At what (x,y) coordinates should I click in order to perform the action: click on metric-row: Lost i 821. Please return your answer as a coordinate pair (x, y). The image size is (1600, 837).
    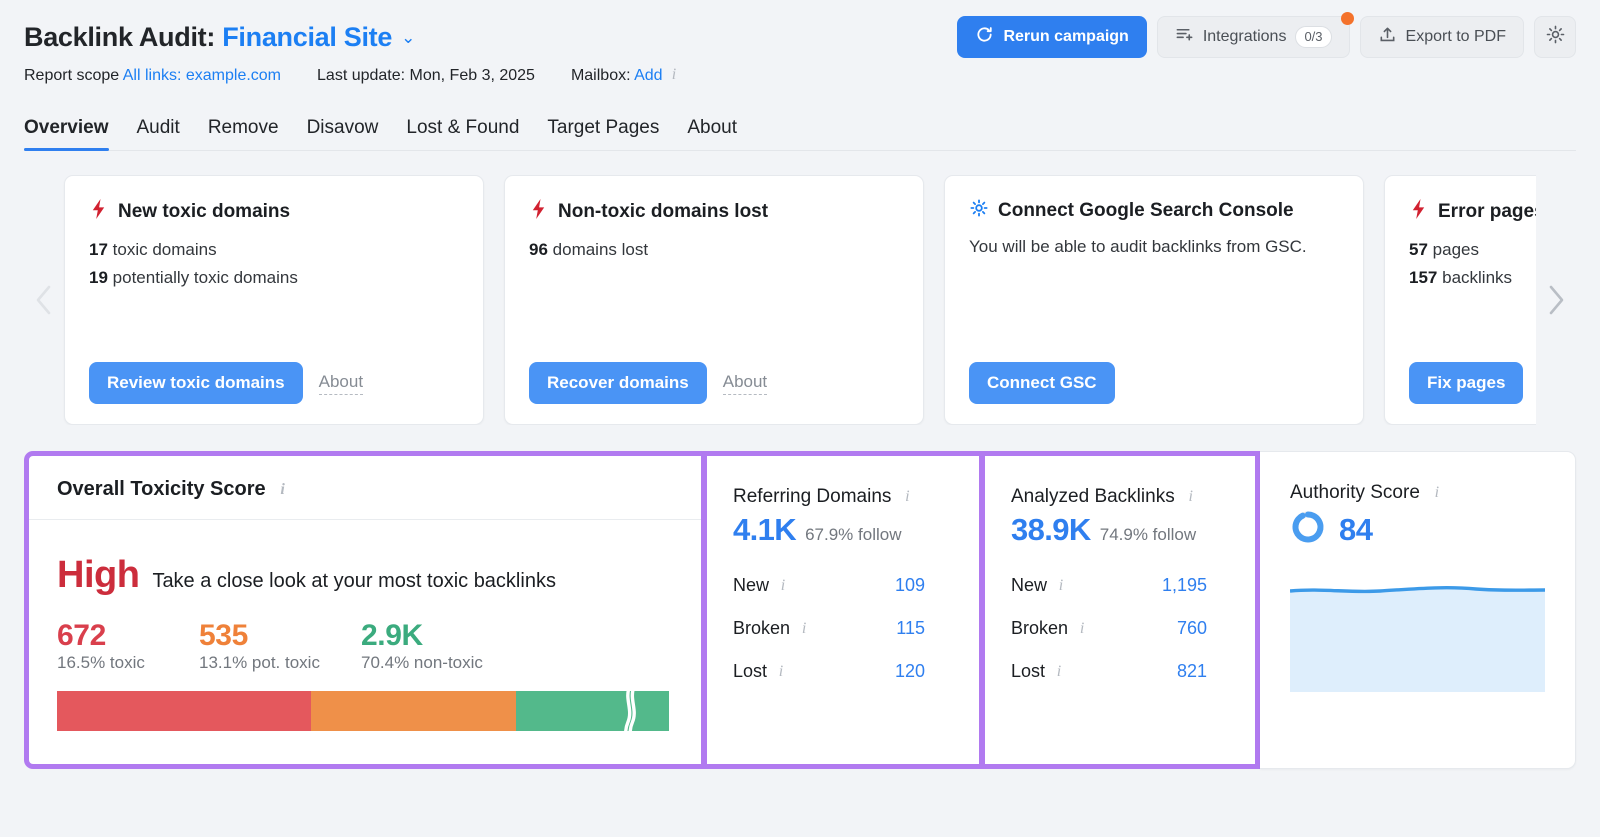
    Looking at the image, I should click on (1120, 671).